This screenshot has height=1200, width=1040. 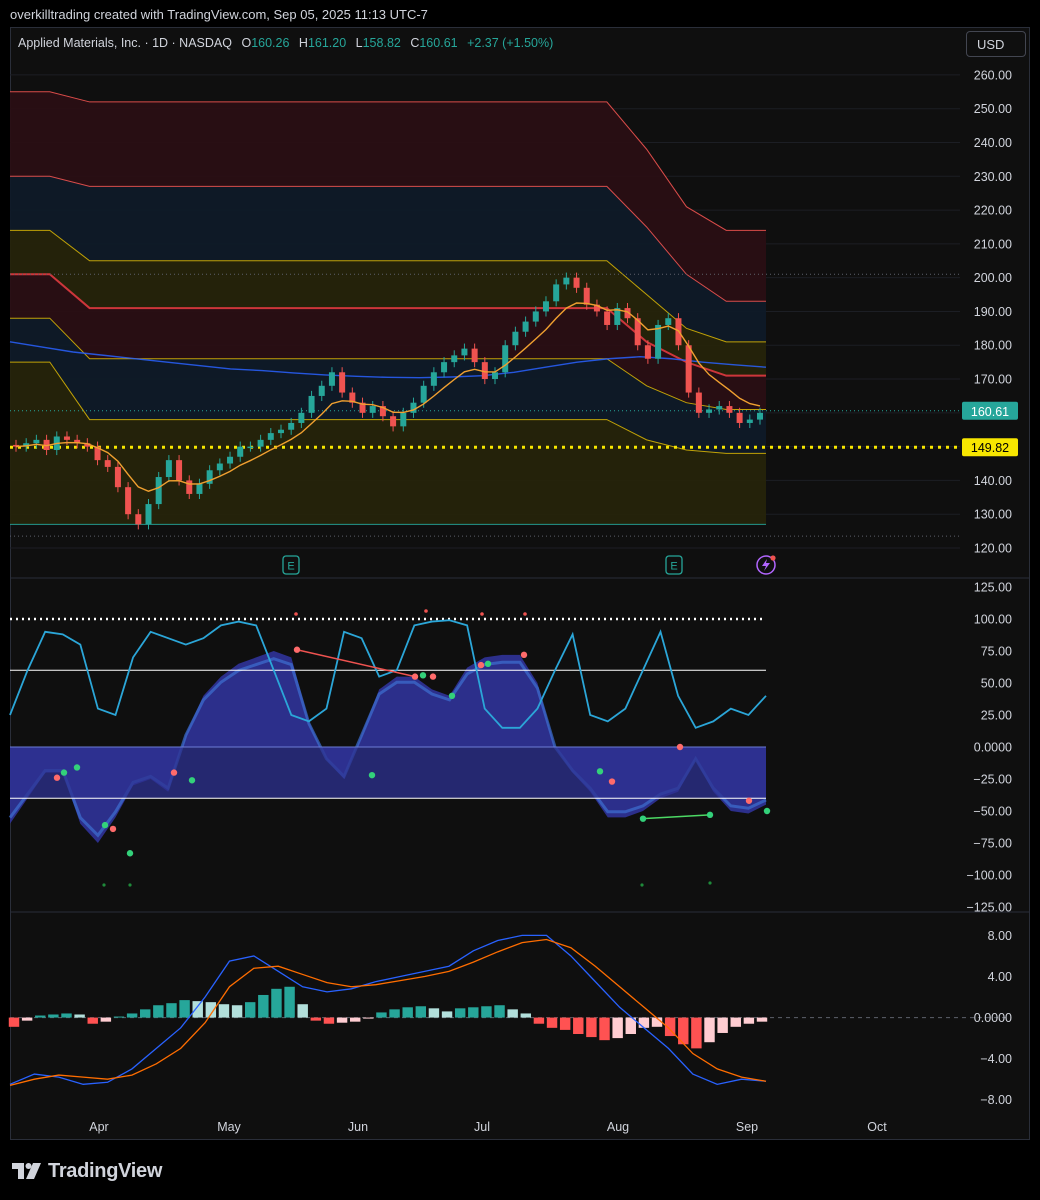 What do you see at coordinates (993, 177) in the screenshot?
I see `price-axis-label: 230.00` at bounding box center [993, 177].